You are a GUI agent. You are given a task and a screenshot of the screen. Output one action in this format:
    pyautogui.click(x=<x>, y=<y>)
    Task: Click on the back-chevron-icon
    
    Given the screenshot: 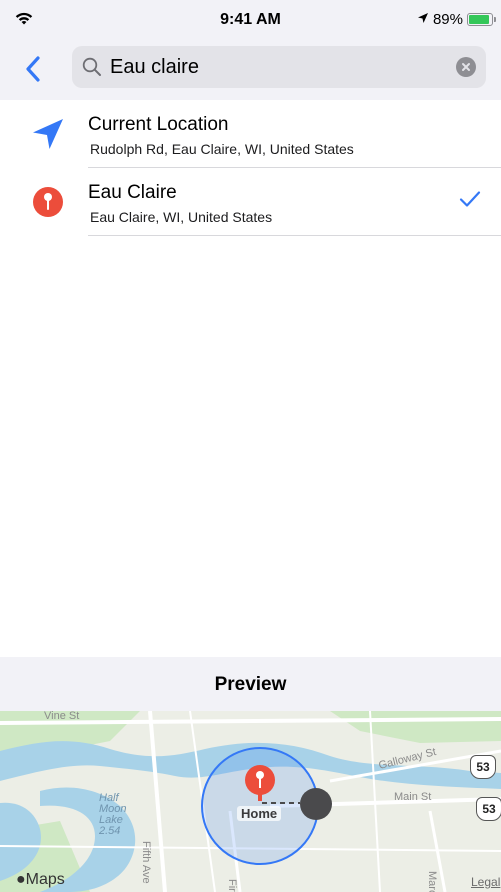 What is the action you would take?
    pyautogui.click(x=33, y=69)
    